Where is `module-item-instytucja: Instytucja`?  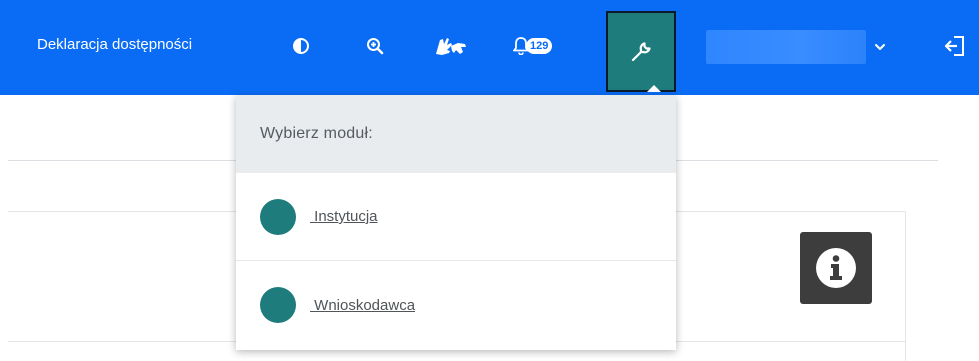 module-item-instytucja: Instytucja is located at coordinates (456, 217).